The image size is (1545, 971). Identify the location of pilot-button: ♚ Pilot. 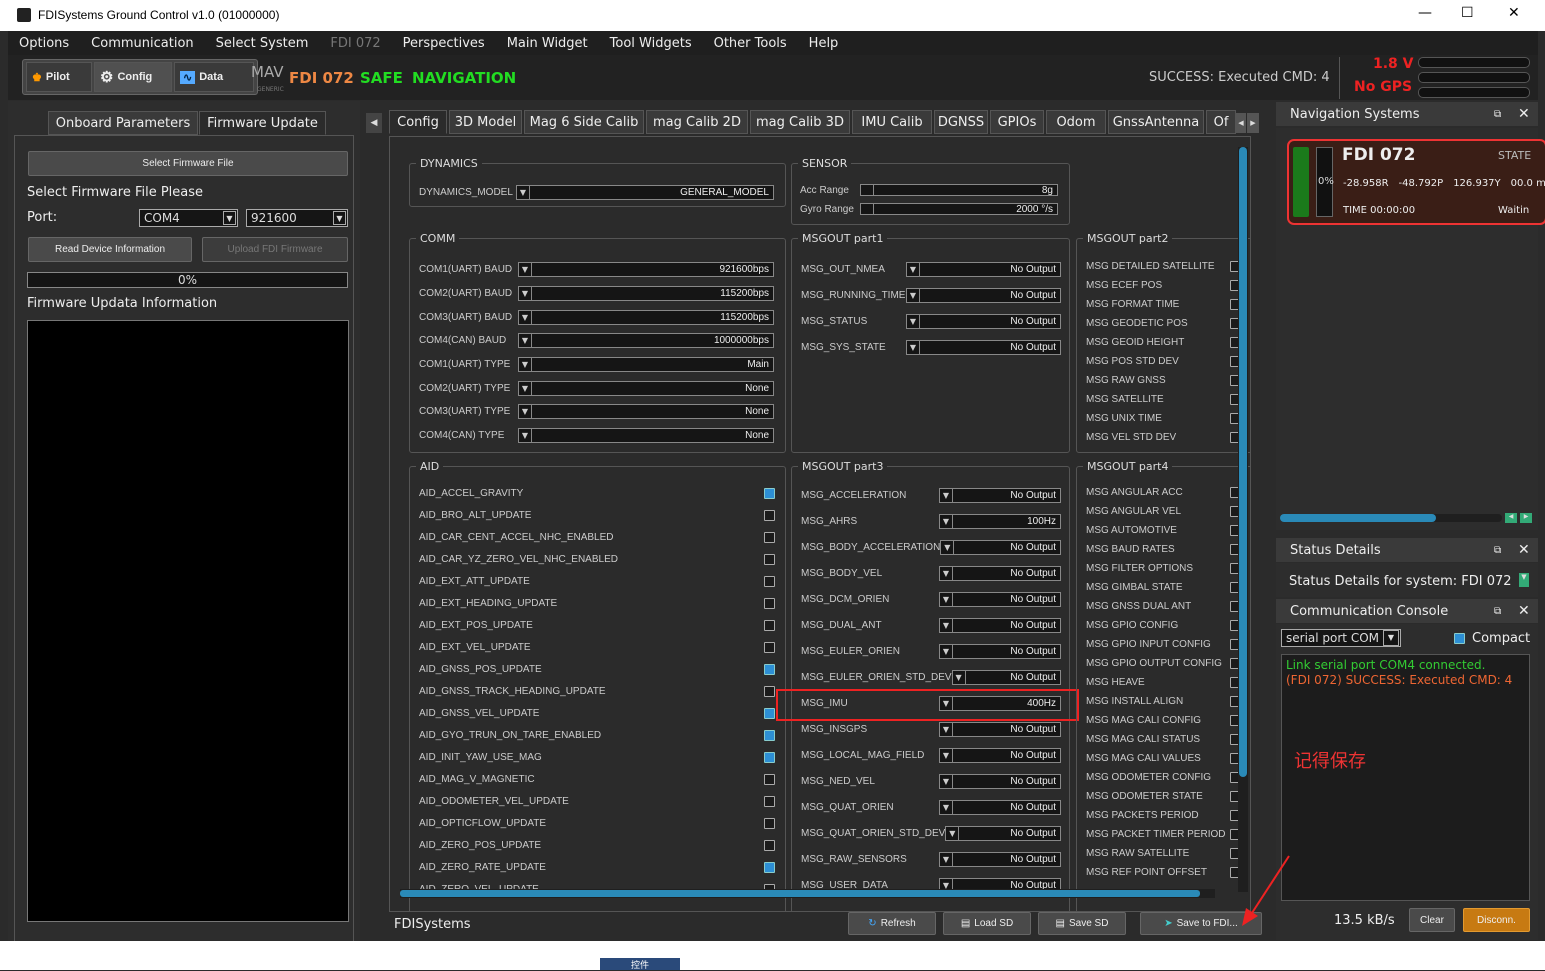
(59, 77).